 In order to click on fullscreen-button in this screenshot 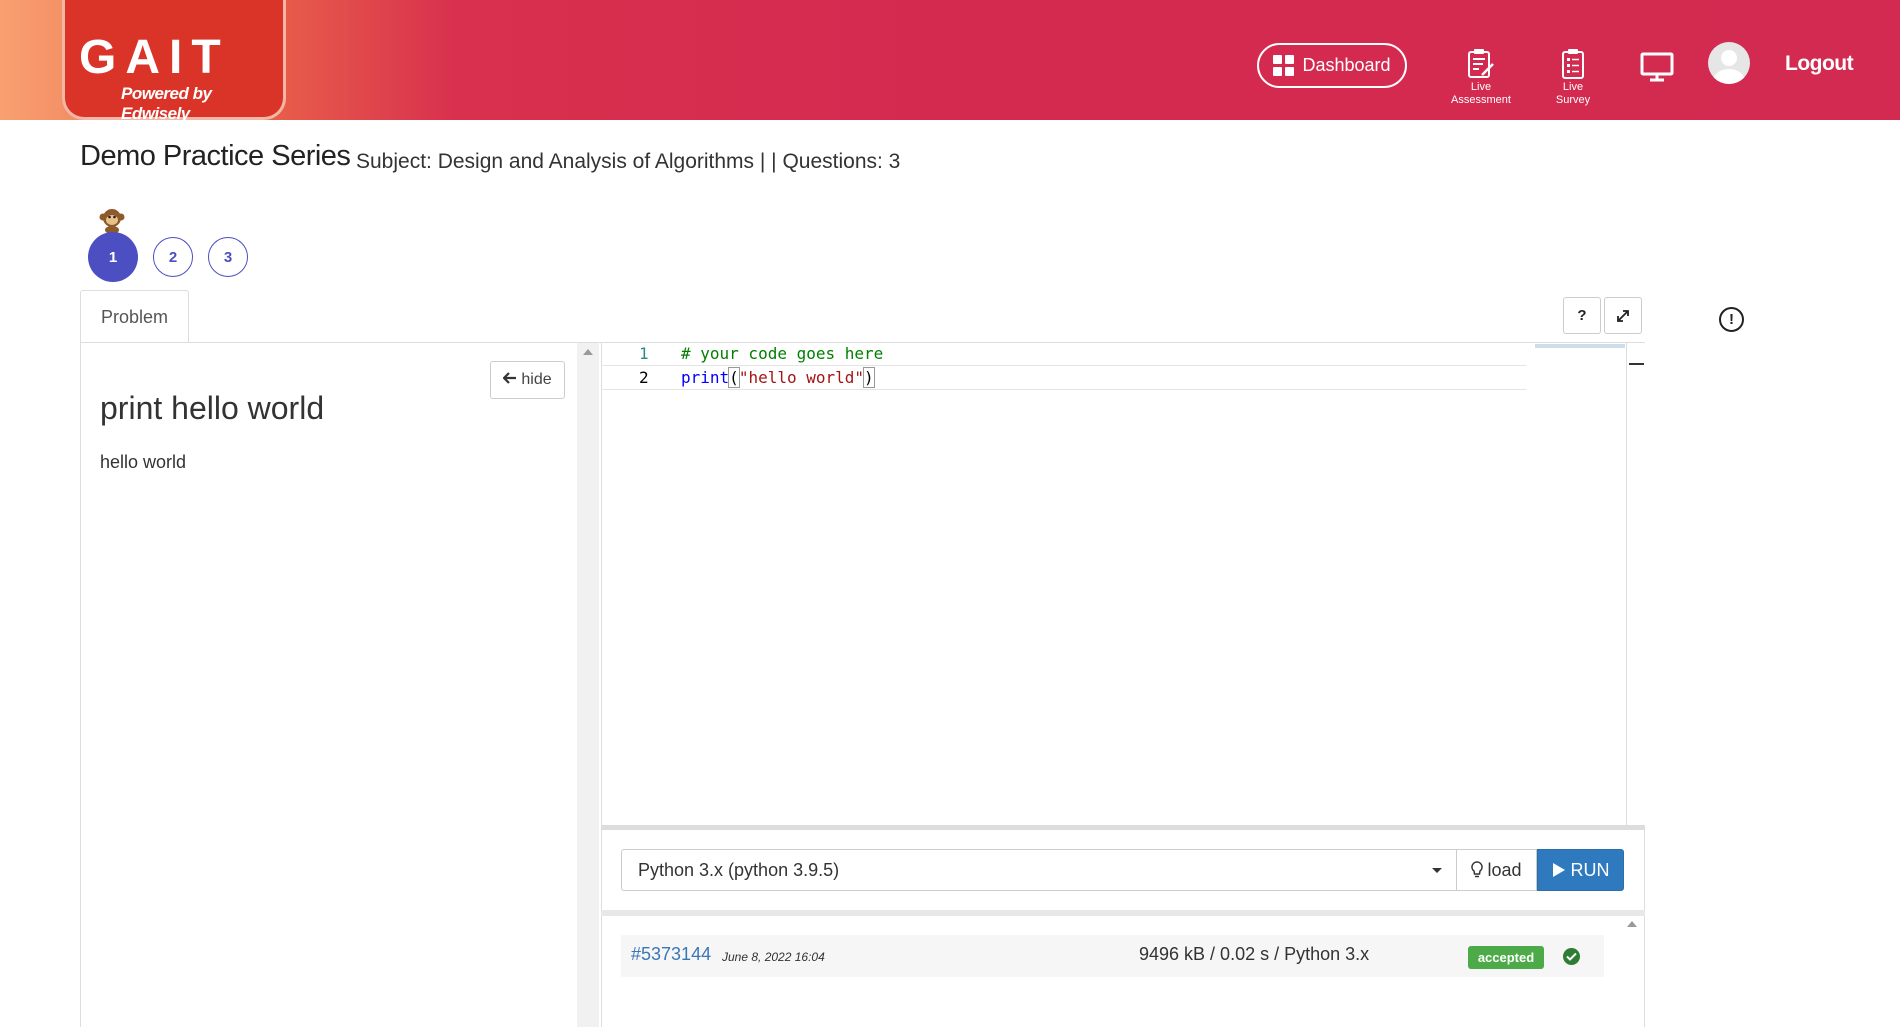, I will do `click(1623, 315)`.